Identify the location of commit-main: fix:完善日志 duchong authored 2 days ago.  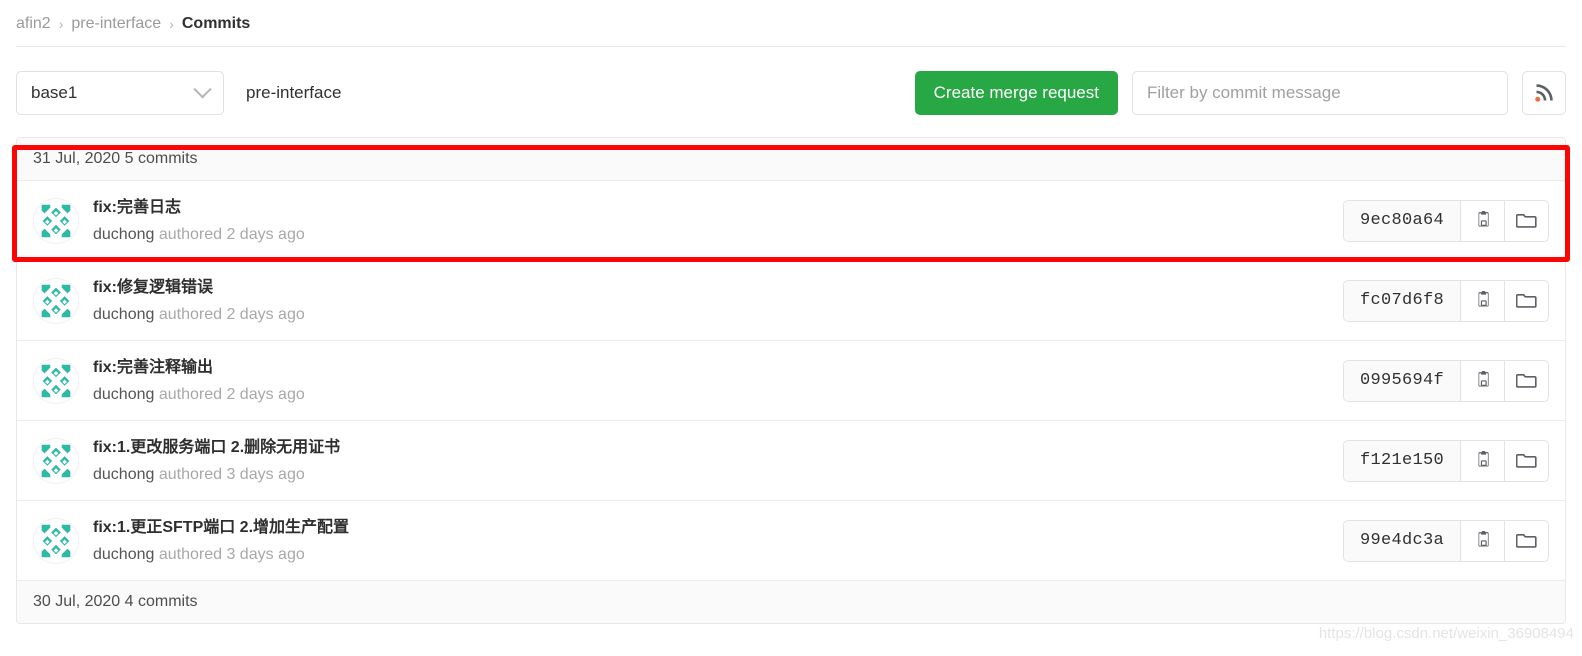
(718, 221).